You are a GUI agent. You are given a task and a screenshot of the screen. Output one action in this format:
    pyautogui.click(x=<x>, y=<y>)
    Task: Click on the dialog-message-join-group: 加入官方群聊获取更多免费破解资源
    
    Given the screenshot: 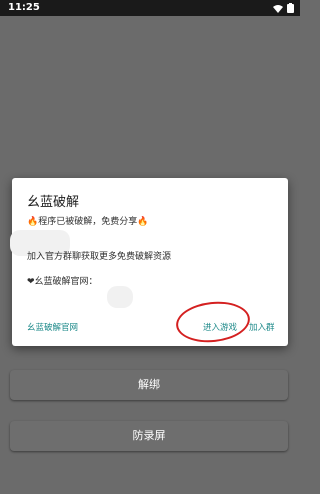 What is the action you would take?
    pyautogui.click(x=99, y=257)
    